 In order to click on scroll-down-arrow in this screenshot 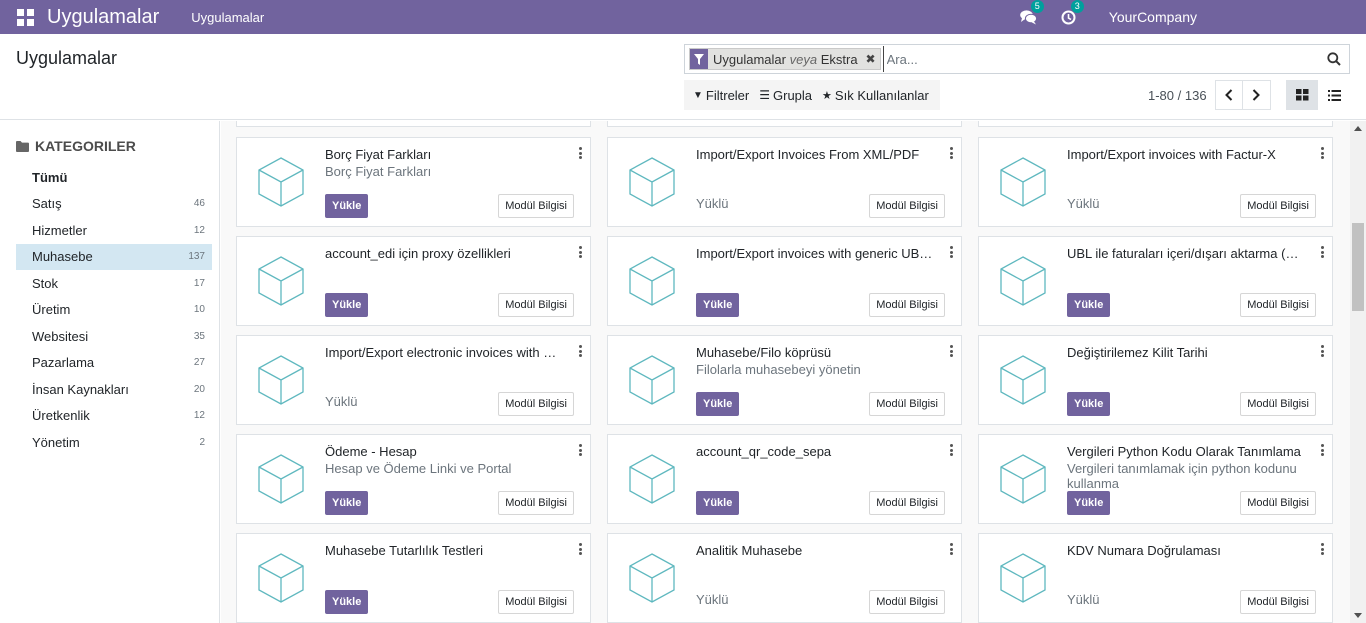, I will do `click(1358, 615)`.